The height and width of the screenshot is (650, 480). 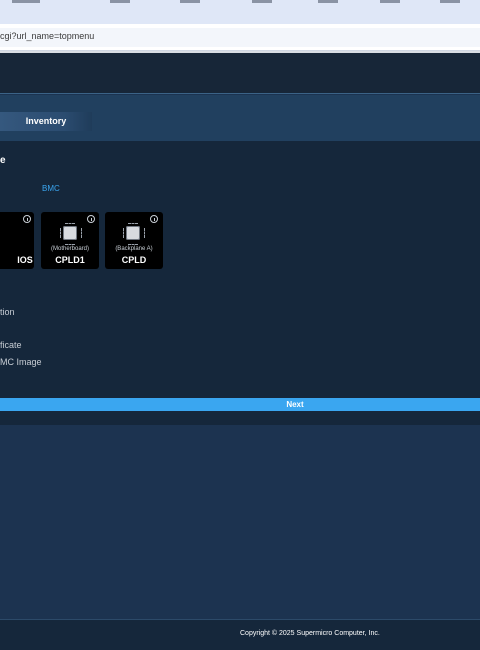 What do you see at coordinates (51, 188) in the screenshot?
I see `bmc-link: BMC` at bounding box center [51, 188].